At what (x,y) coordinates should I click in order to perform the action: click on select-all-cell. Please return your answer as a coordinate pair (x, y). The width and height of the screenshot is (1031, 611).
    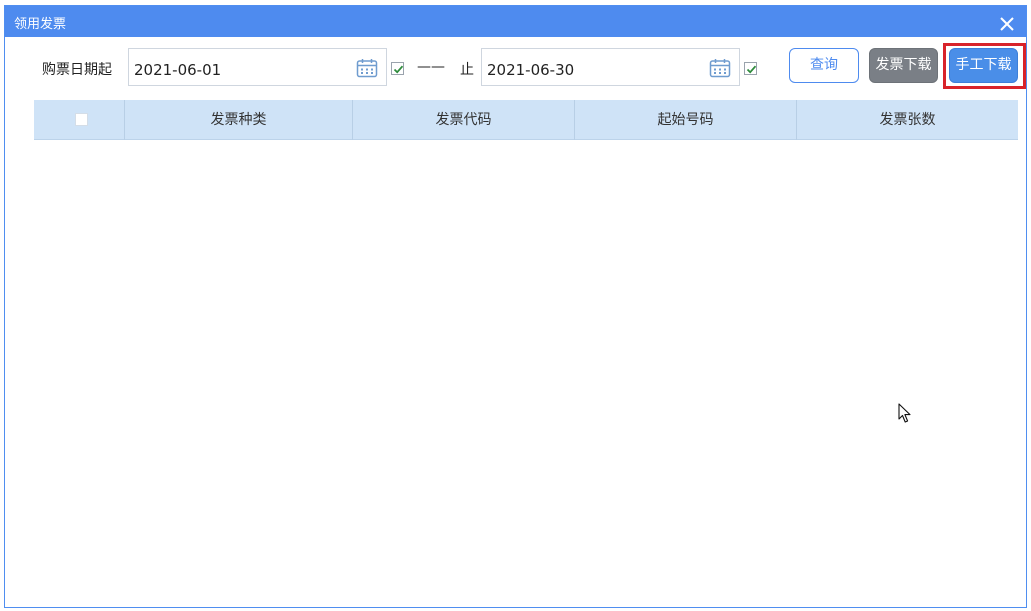
    Looking at the image, I should click on (79, 120).